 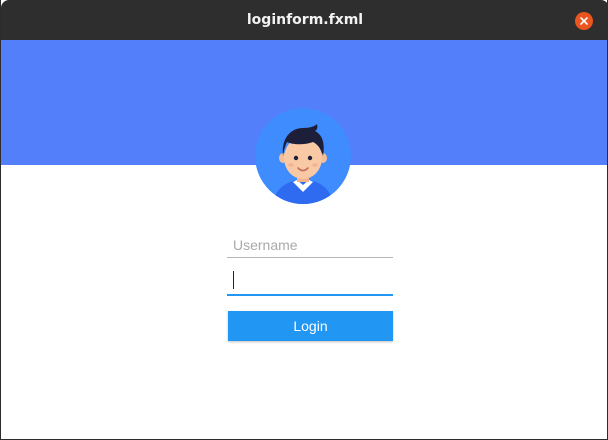 I want to click on title-bar: loginform.fxml, so click(x=304, y=20).